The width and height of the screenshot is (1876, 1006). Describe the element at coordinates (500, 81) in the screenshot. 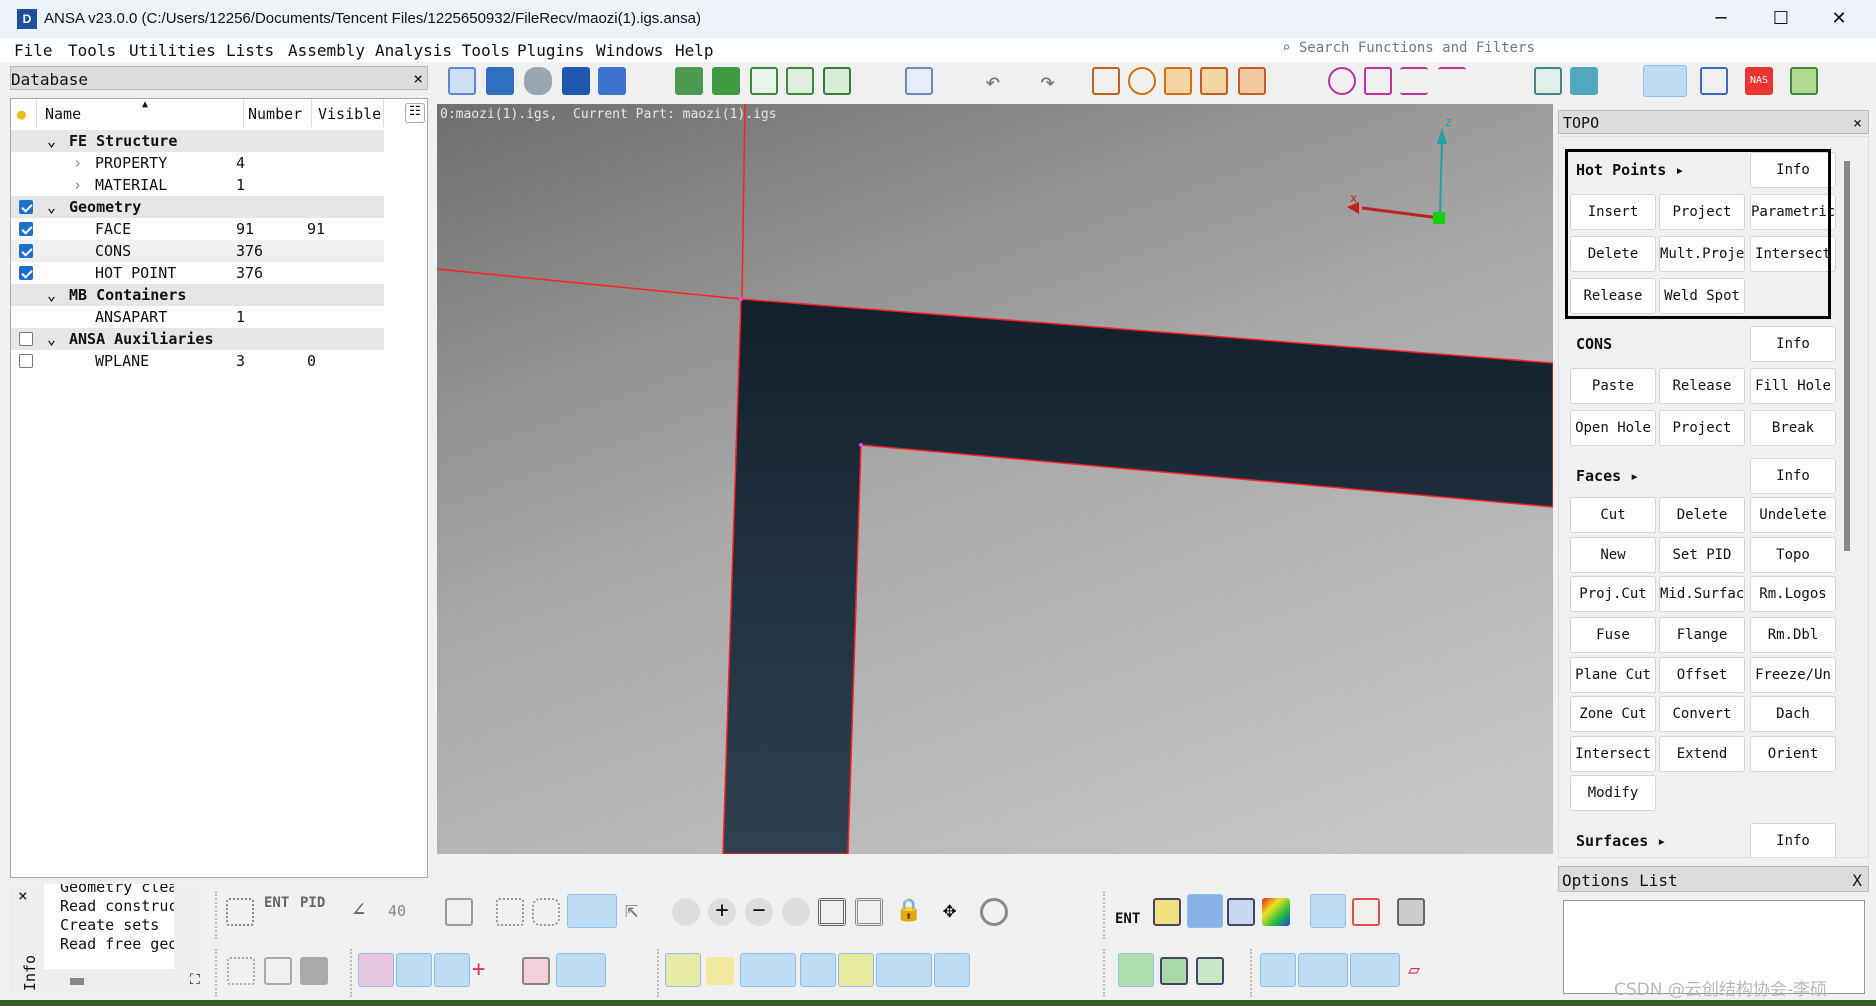

I see `model-browser-icon` at that location.